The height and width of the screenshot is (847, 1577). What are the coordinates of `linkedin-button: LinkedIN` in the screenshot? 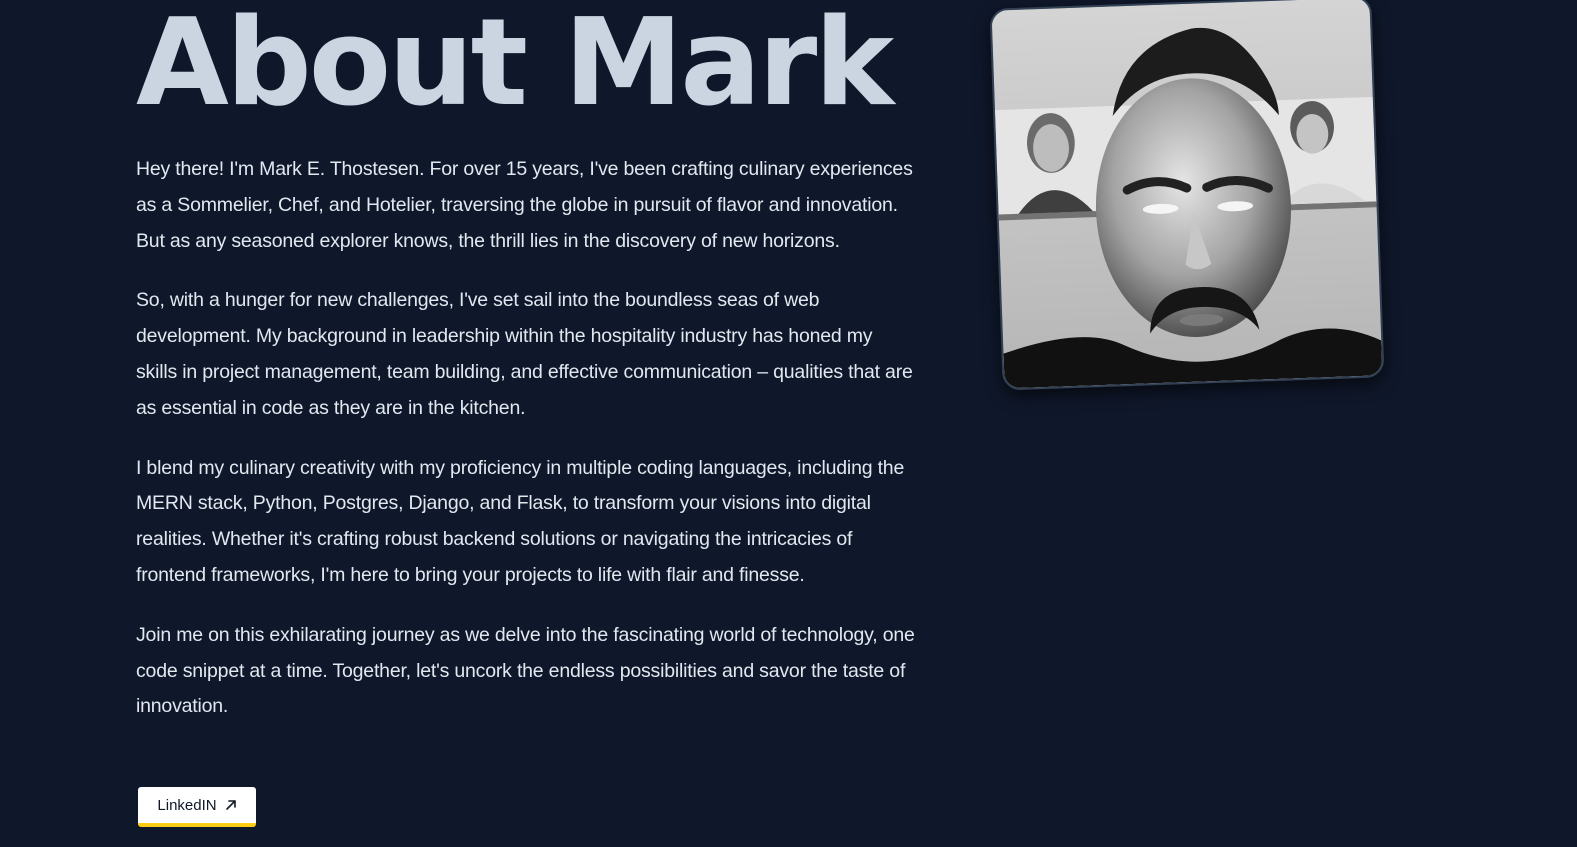 It's located at (197, 807).